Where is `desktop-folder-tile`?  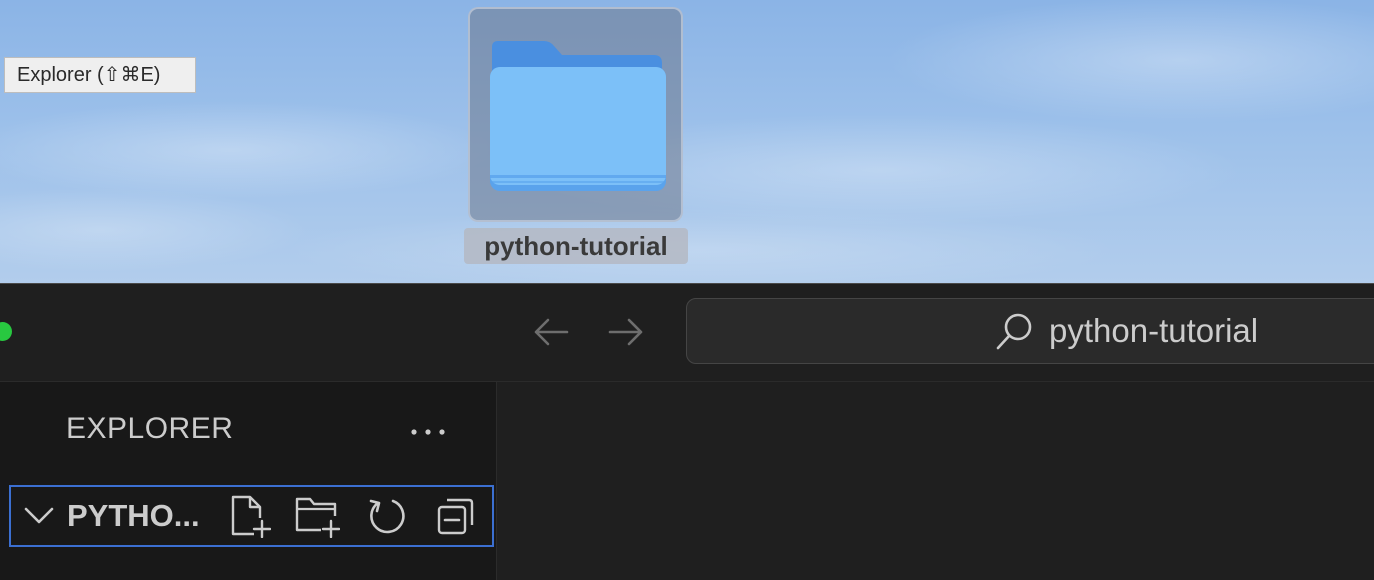 desktop-folder-tile is located at coordinates (575, 114).